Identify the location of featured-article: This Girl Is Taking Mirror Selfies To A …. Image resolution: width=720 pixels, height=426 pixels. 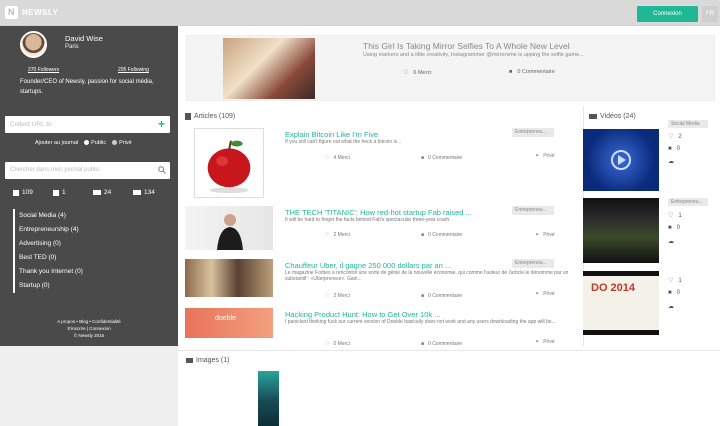
(450, 68).